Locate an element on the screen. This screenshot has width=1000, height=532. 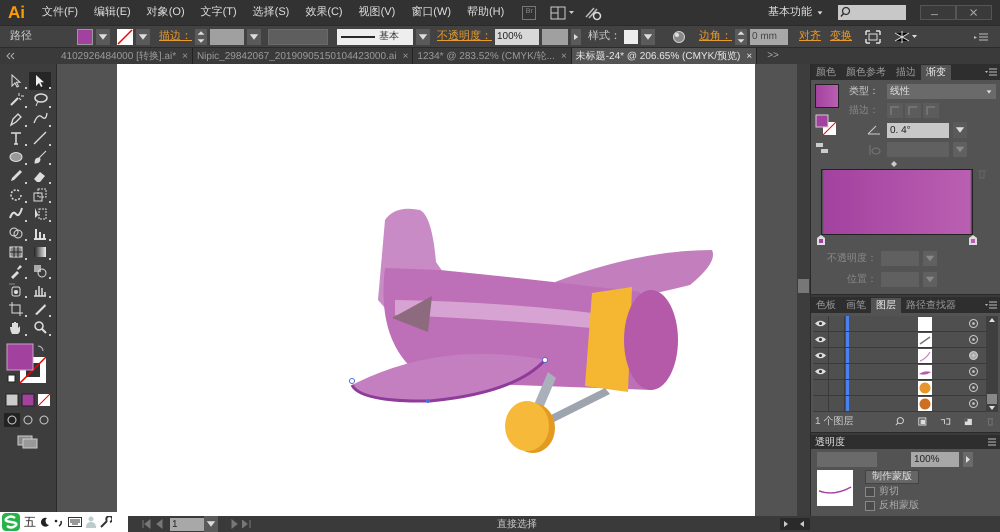
make-mask-button: 制作蒙版 is located at coordinates (892, 477).